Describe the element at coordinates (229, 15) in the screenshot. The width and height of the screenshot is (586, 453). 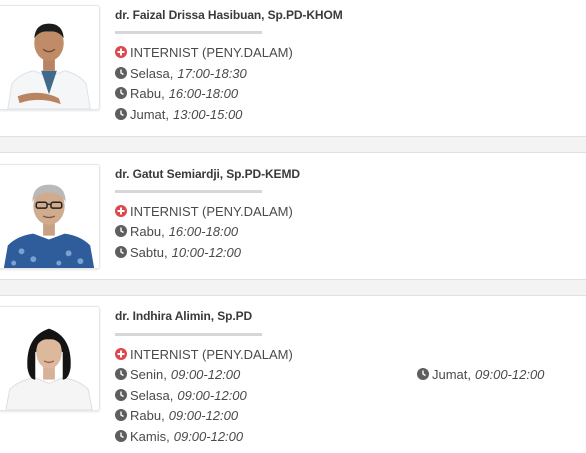
I see `doctor-name: dr. Faizal Drissa Hasibuan, Sp.PD-KHOM` at that location.